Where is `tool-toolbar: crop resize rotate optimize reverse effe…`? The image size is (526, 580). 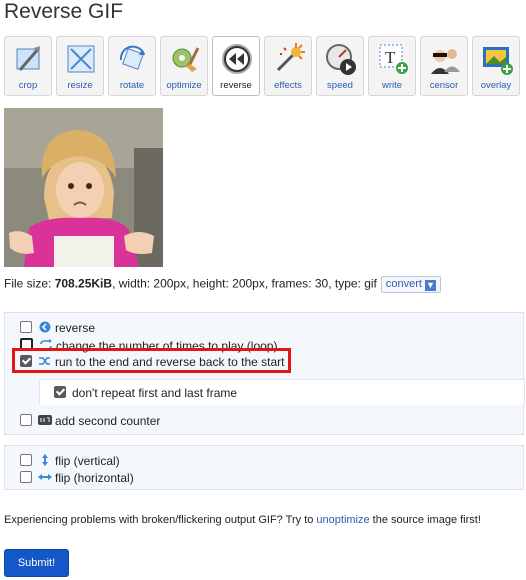
tool-toolbar: crop resize rotate optimize reverse effe… is located at coordinates (265, 67).